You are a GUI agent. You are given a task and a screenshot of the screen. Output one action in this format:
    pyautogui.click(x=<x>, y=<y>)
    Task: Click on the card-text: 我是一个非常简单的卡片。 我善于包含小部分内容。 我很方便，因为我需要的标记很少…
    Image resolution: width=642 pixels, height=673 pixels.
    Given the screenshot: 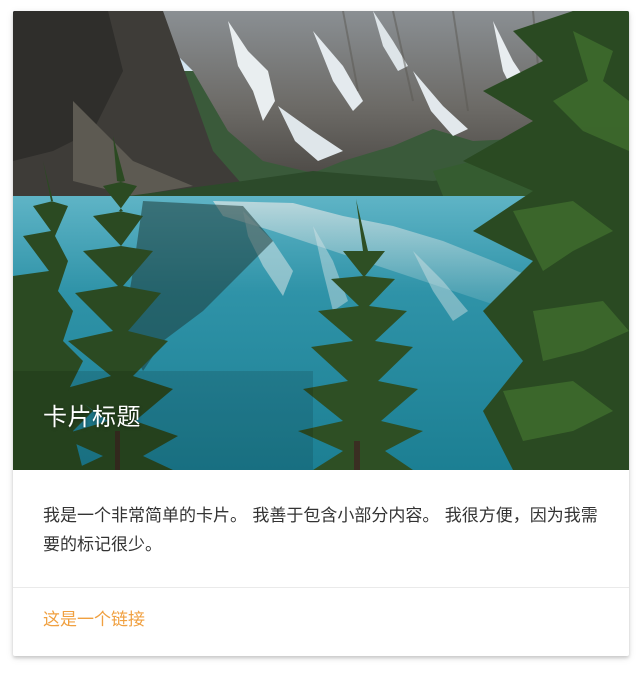 What is the action you would take?
    pyautogui.click(x=320, y=530)
    